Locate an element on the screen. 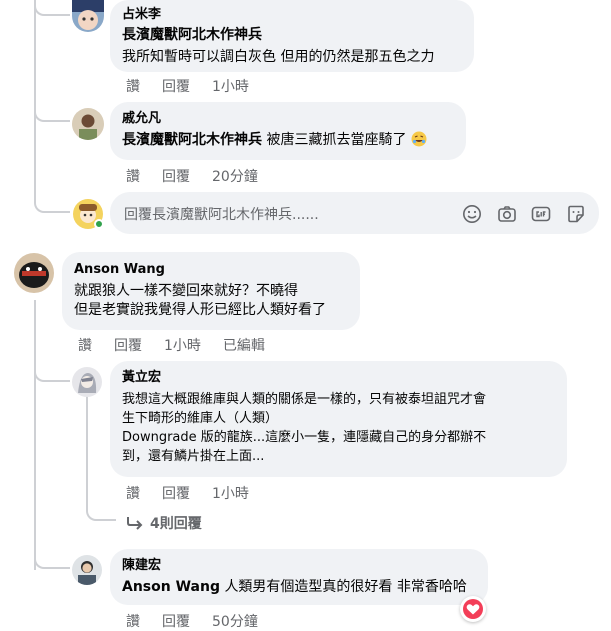 Image resolution: width=611 pixels, height=631 pixels. comment-time: 50分鐘 is located at coordinates (235, 621).